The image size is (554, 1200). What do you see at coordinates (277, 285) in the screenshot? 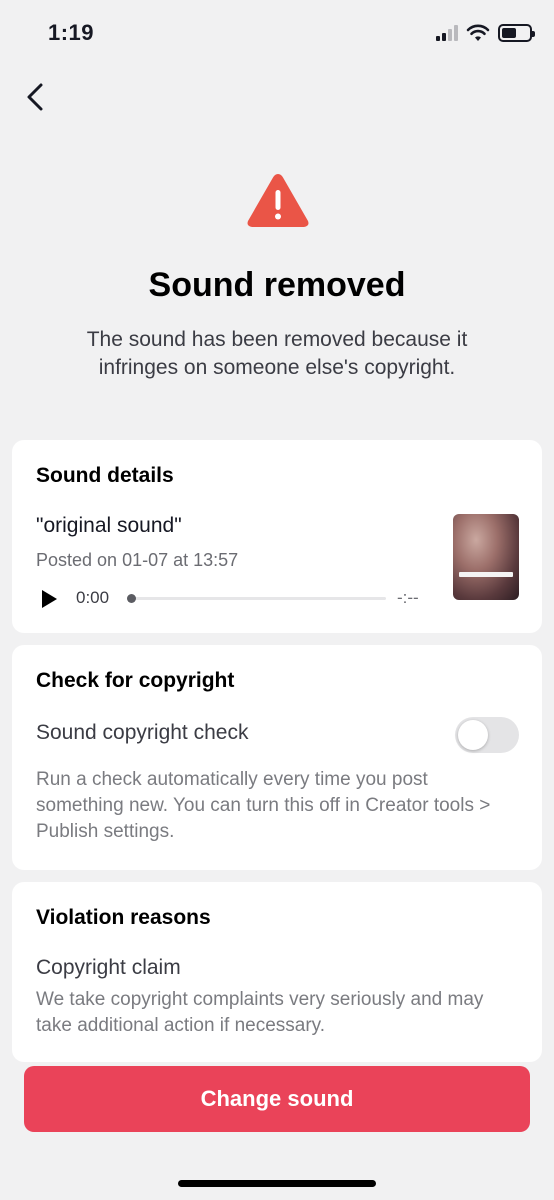
I see `page-title: Sound removed` at bounding box center [277, 285].